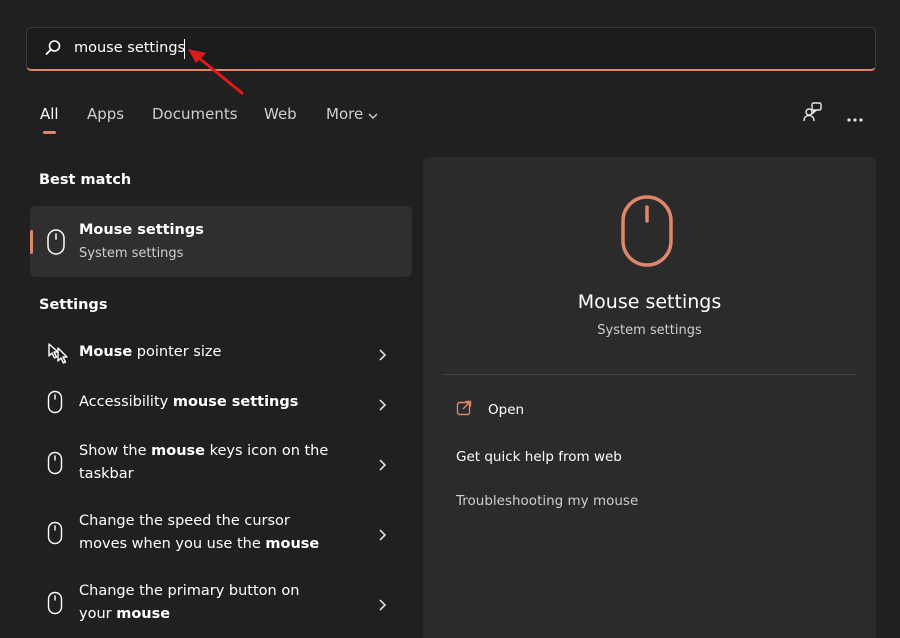 Image resolution: width=900 pixels, height=638 pixels. What do you see at coordinates (649, 302) in the screenshot?
I see `preview-title: Mouse settings` at bounding box center [649, 302].